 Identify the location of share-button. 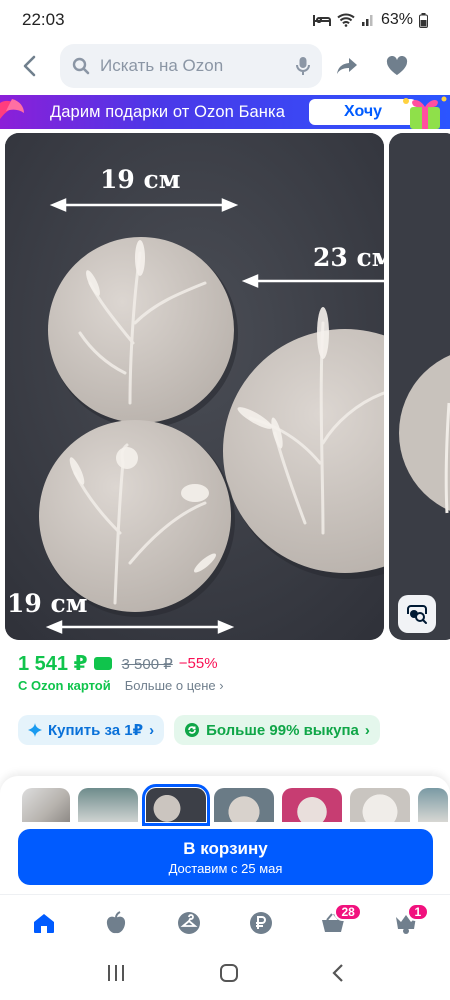
(347, 66).